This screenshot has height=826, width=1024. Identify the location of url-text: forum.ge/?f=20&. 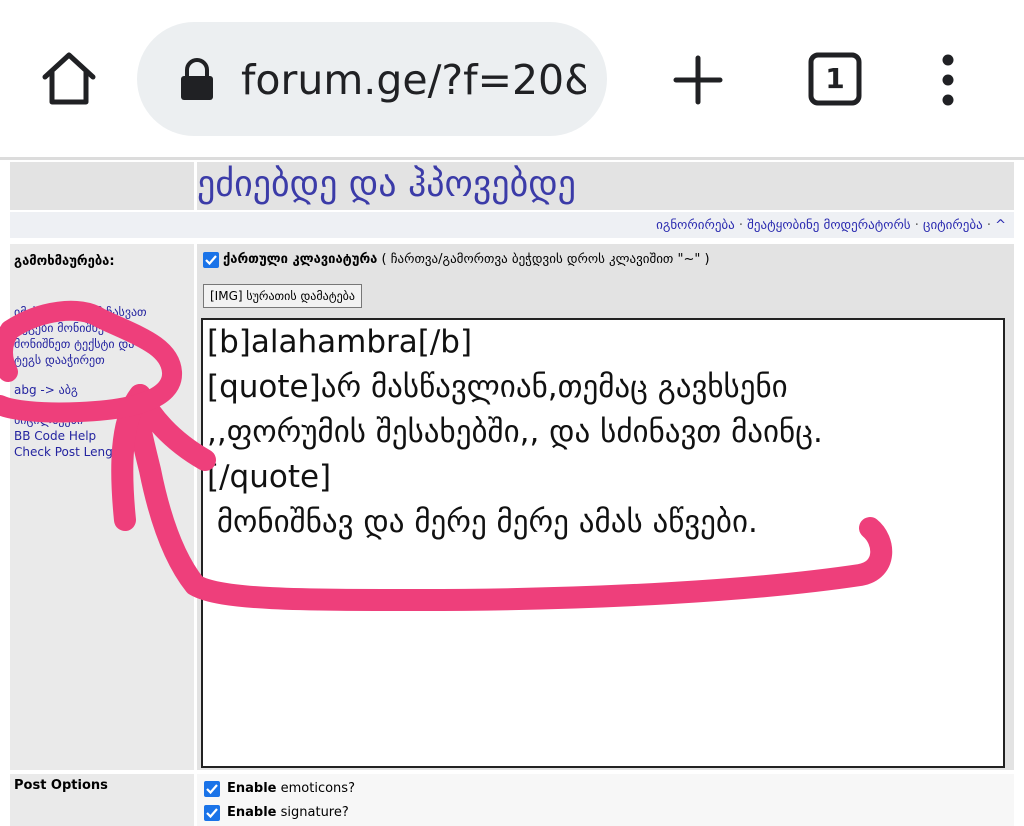
(413, 80).